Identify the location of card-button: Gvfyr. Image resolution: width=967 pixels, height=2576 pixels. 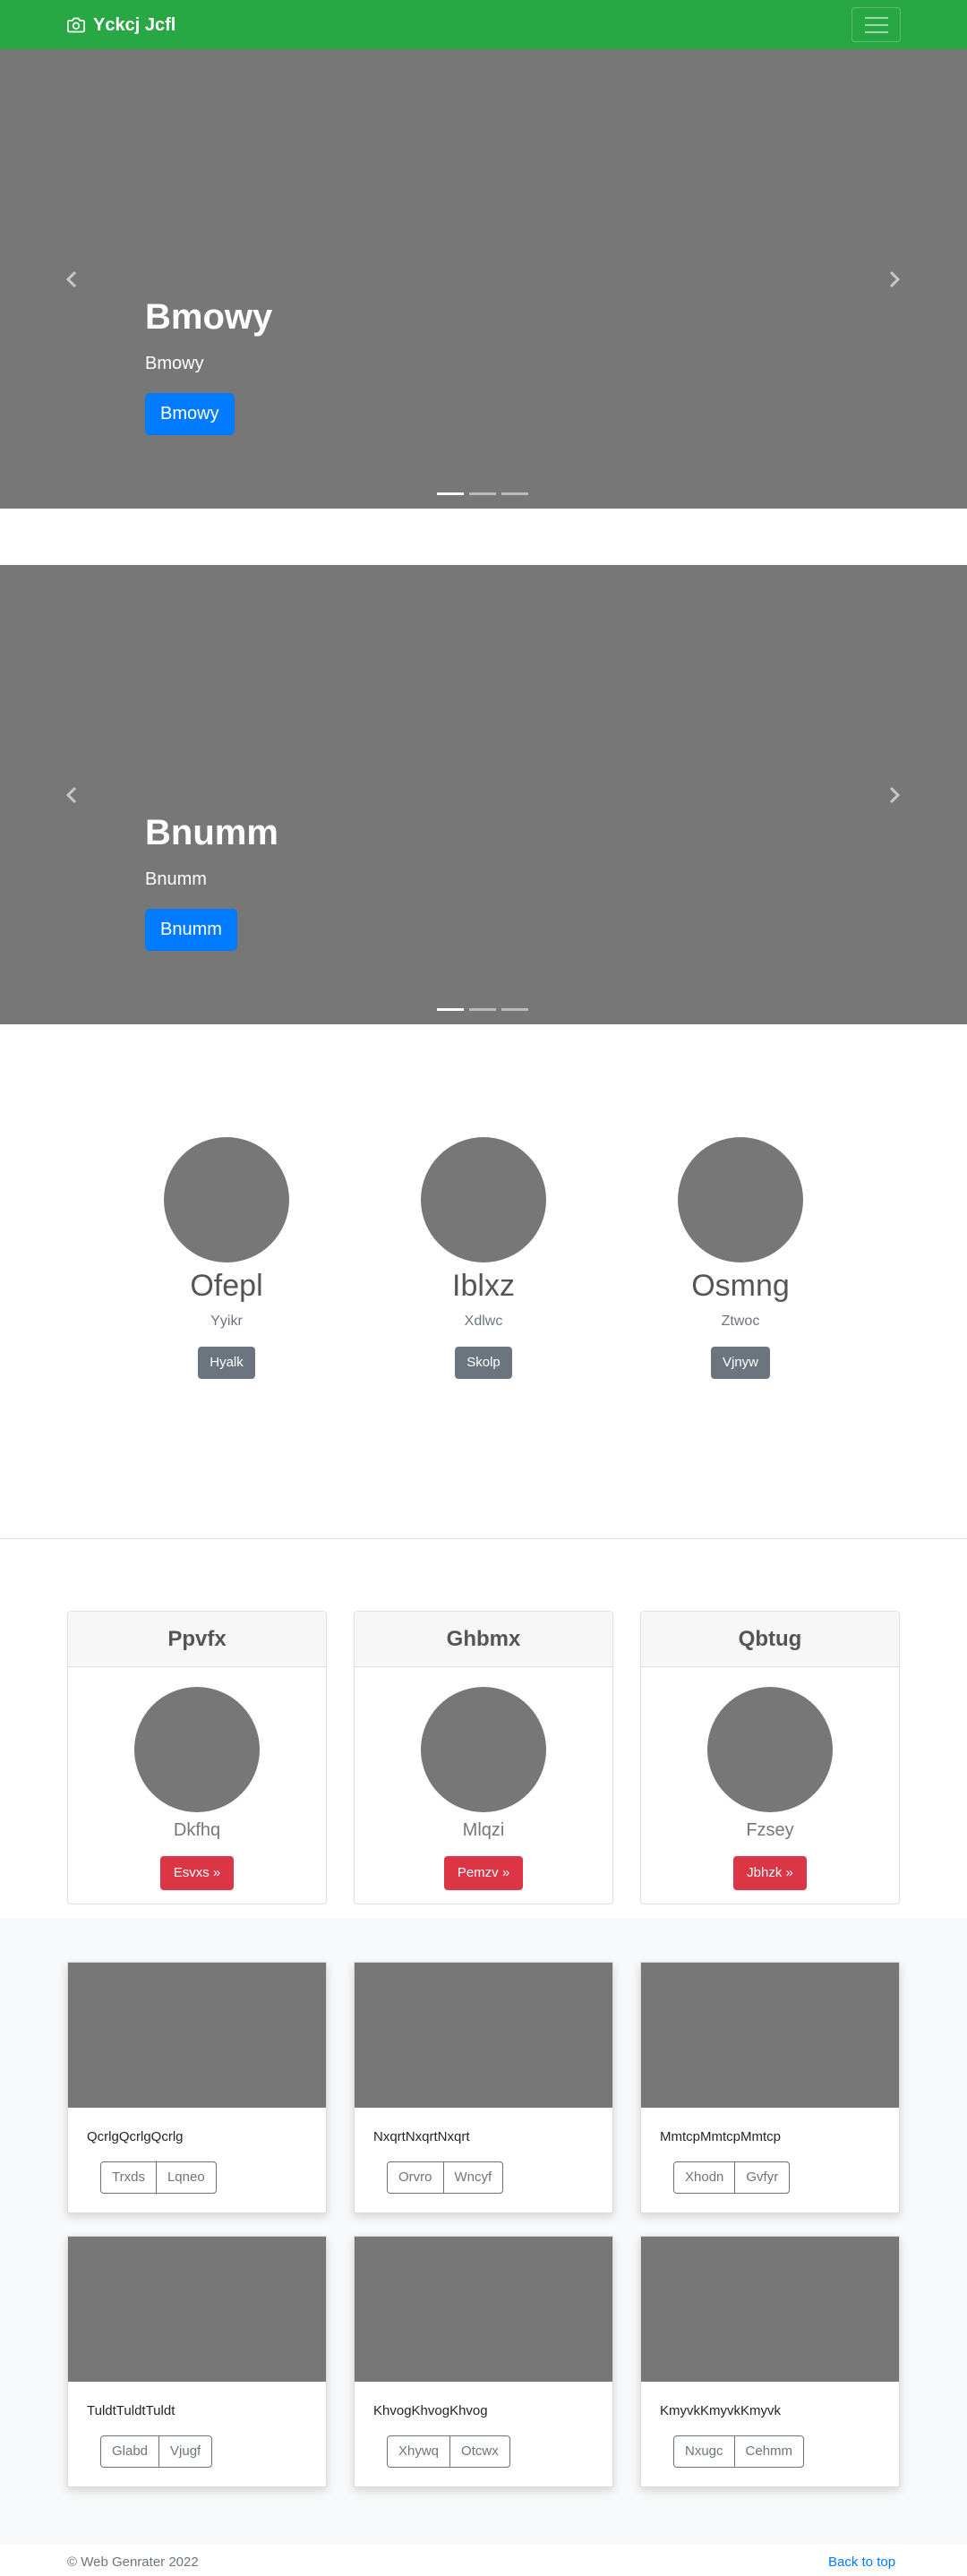
(762, 2177).